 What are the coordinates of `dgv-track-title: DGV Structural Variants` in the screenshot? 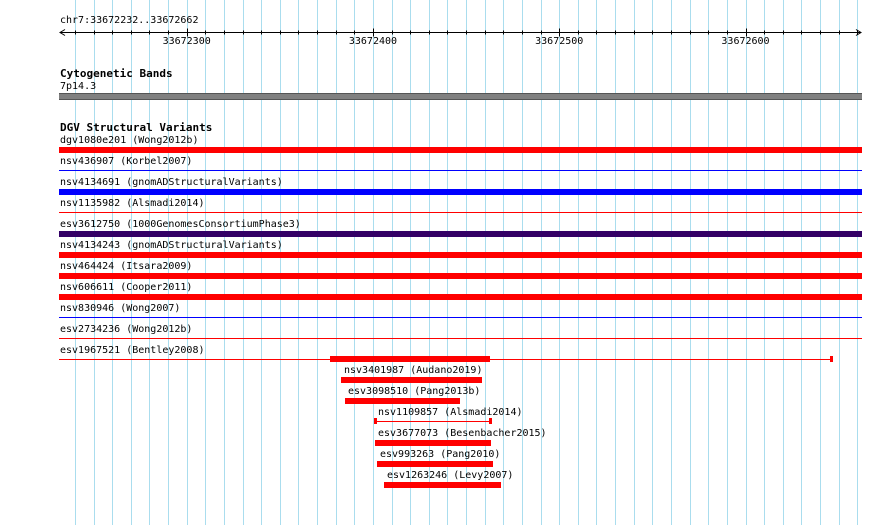 It's located at (136, 127).